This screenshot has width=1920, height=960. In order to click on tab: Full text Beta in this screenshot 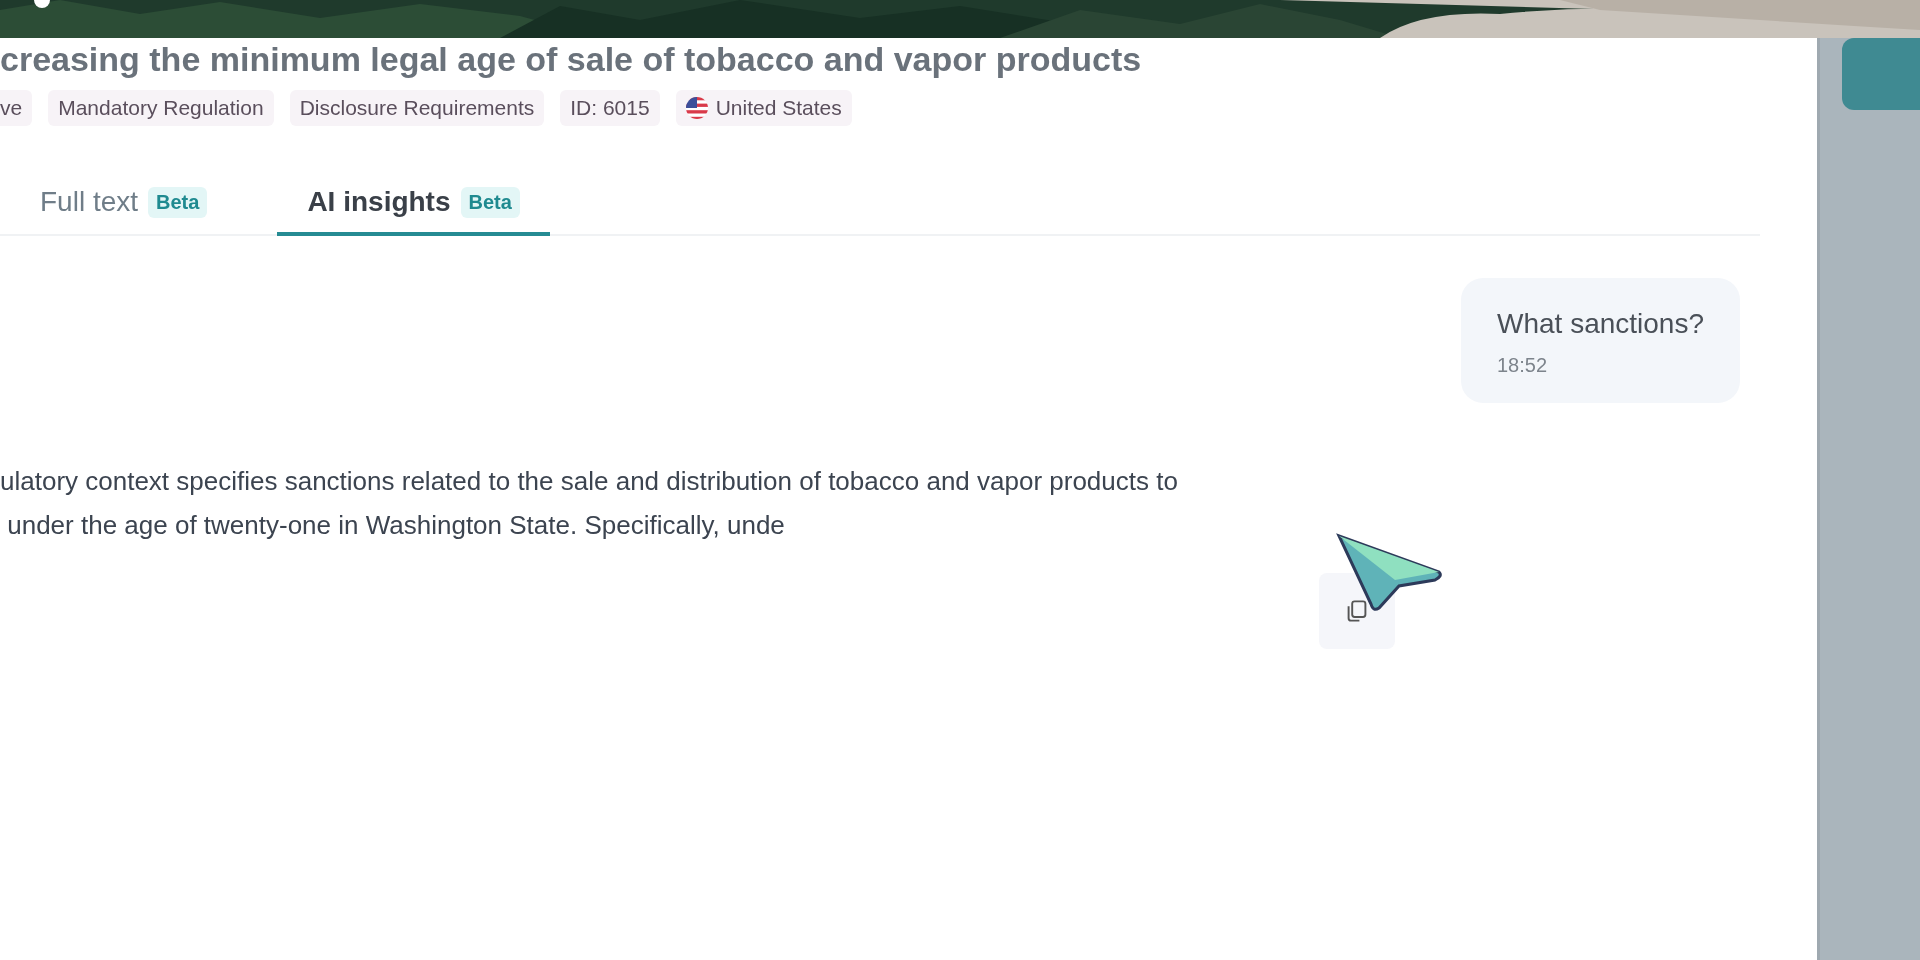, I will do `click(139, 205)`.